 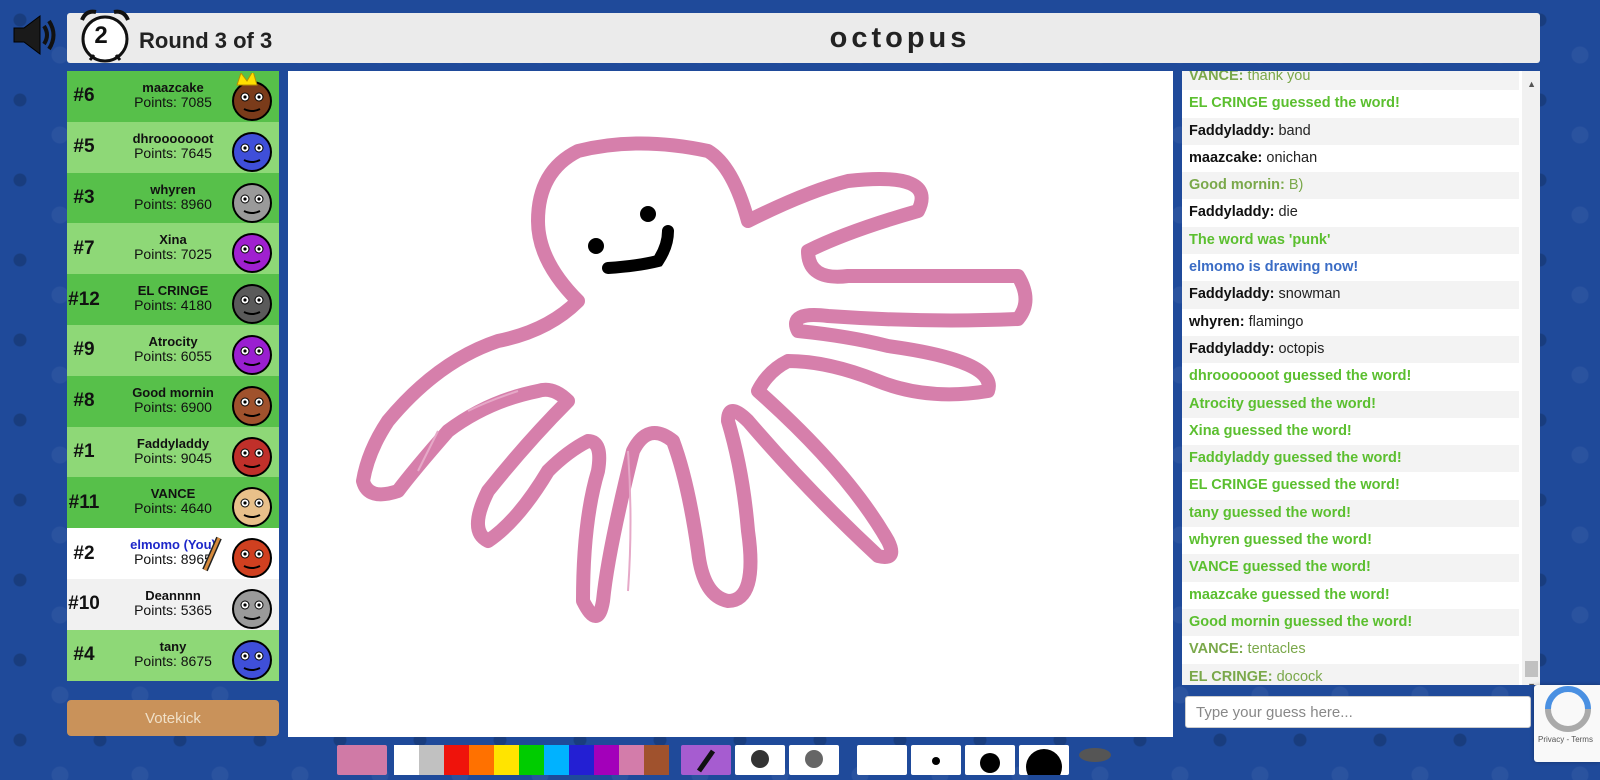 I want to click on chat-text: EL CRINGE guessed the word!, so click(x=1294, y=485).